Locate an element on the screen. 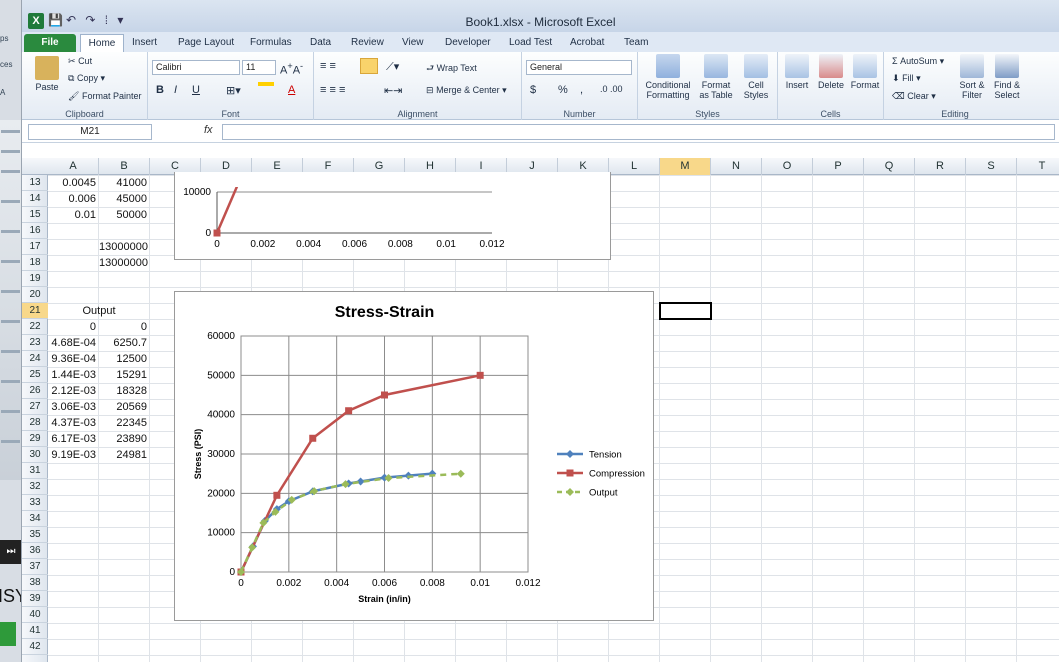  borders-icon: ⊞▾ is located at coordinates (233, 90).